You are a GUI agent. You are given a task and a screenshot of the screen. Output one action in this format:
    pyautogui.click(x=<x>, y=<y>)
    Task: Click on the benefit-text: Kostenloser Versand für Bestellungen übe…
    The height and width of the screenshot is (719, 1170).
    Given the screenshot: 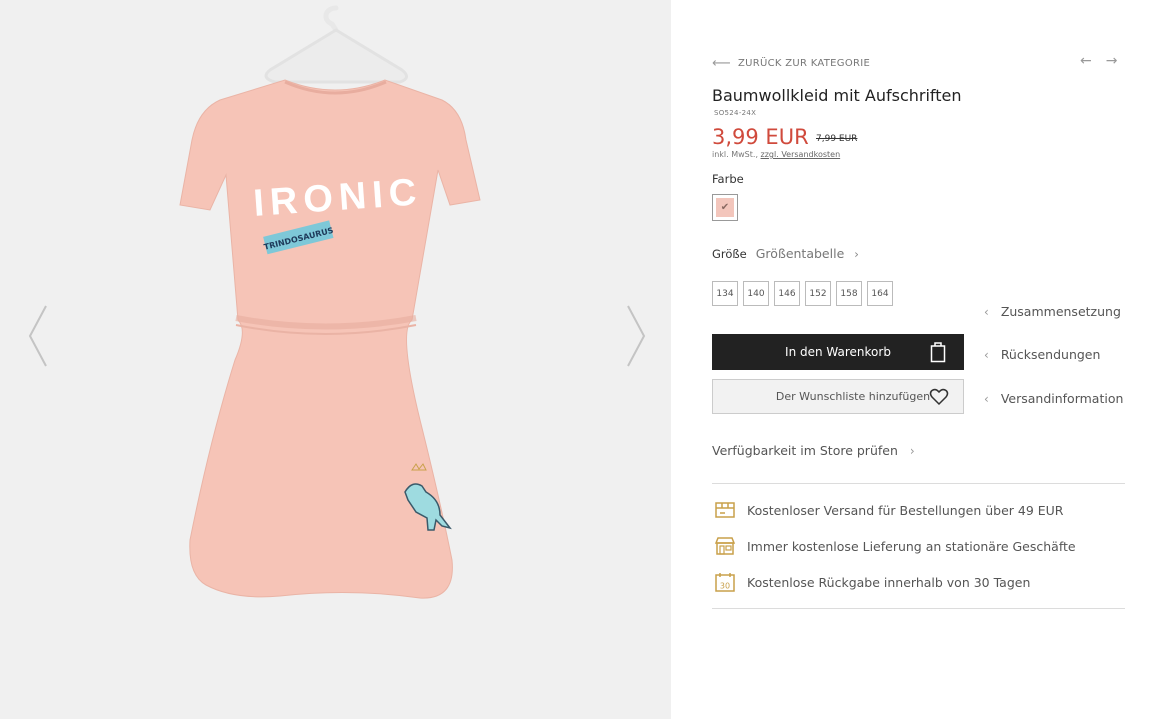 What is the action you would take?
    pyautogui.click(x=905, y=510)
    